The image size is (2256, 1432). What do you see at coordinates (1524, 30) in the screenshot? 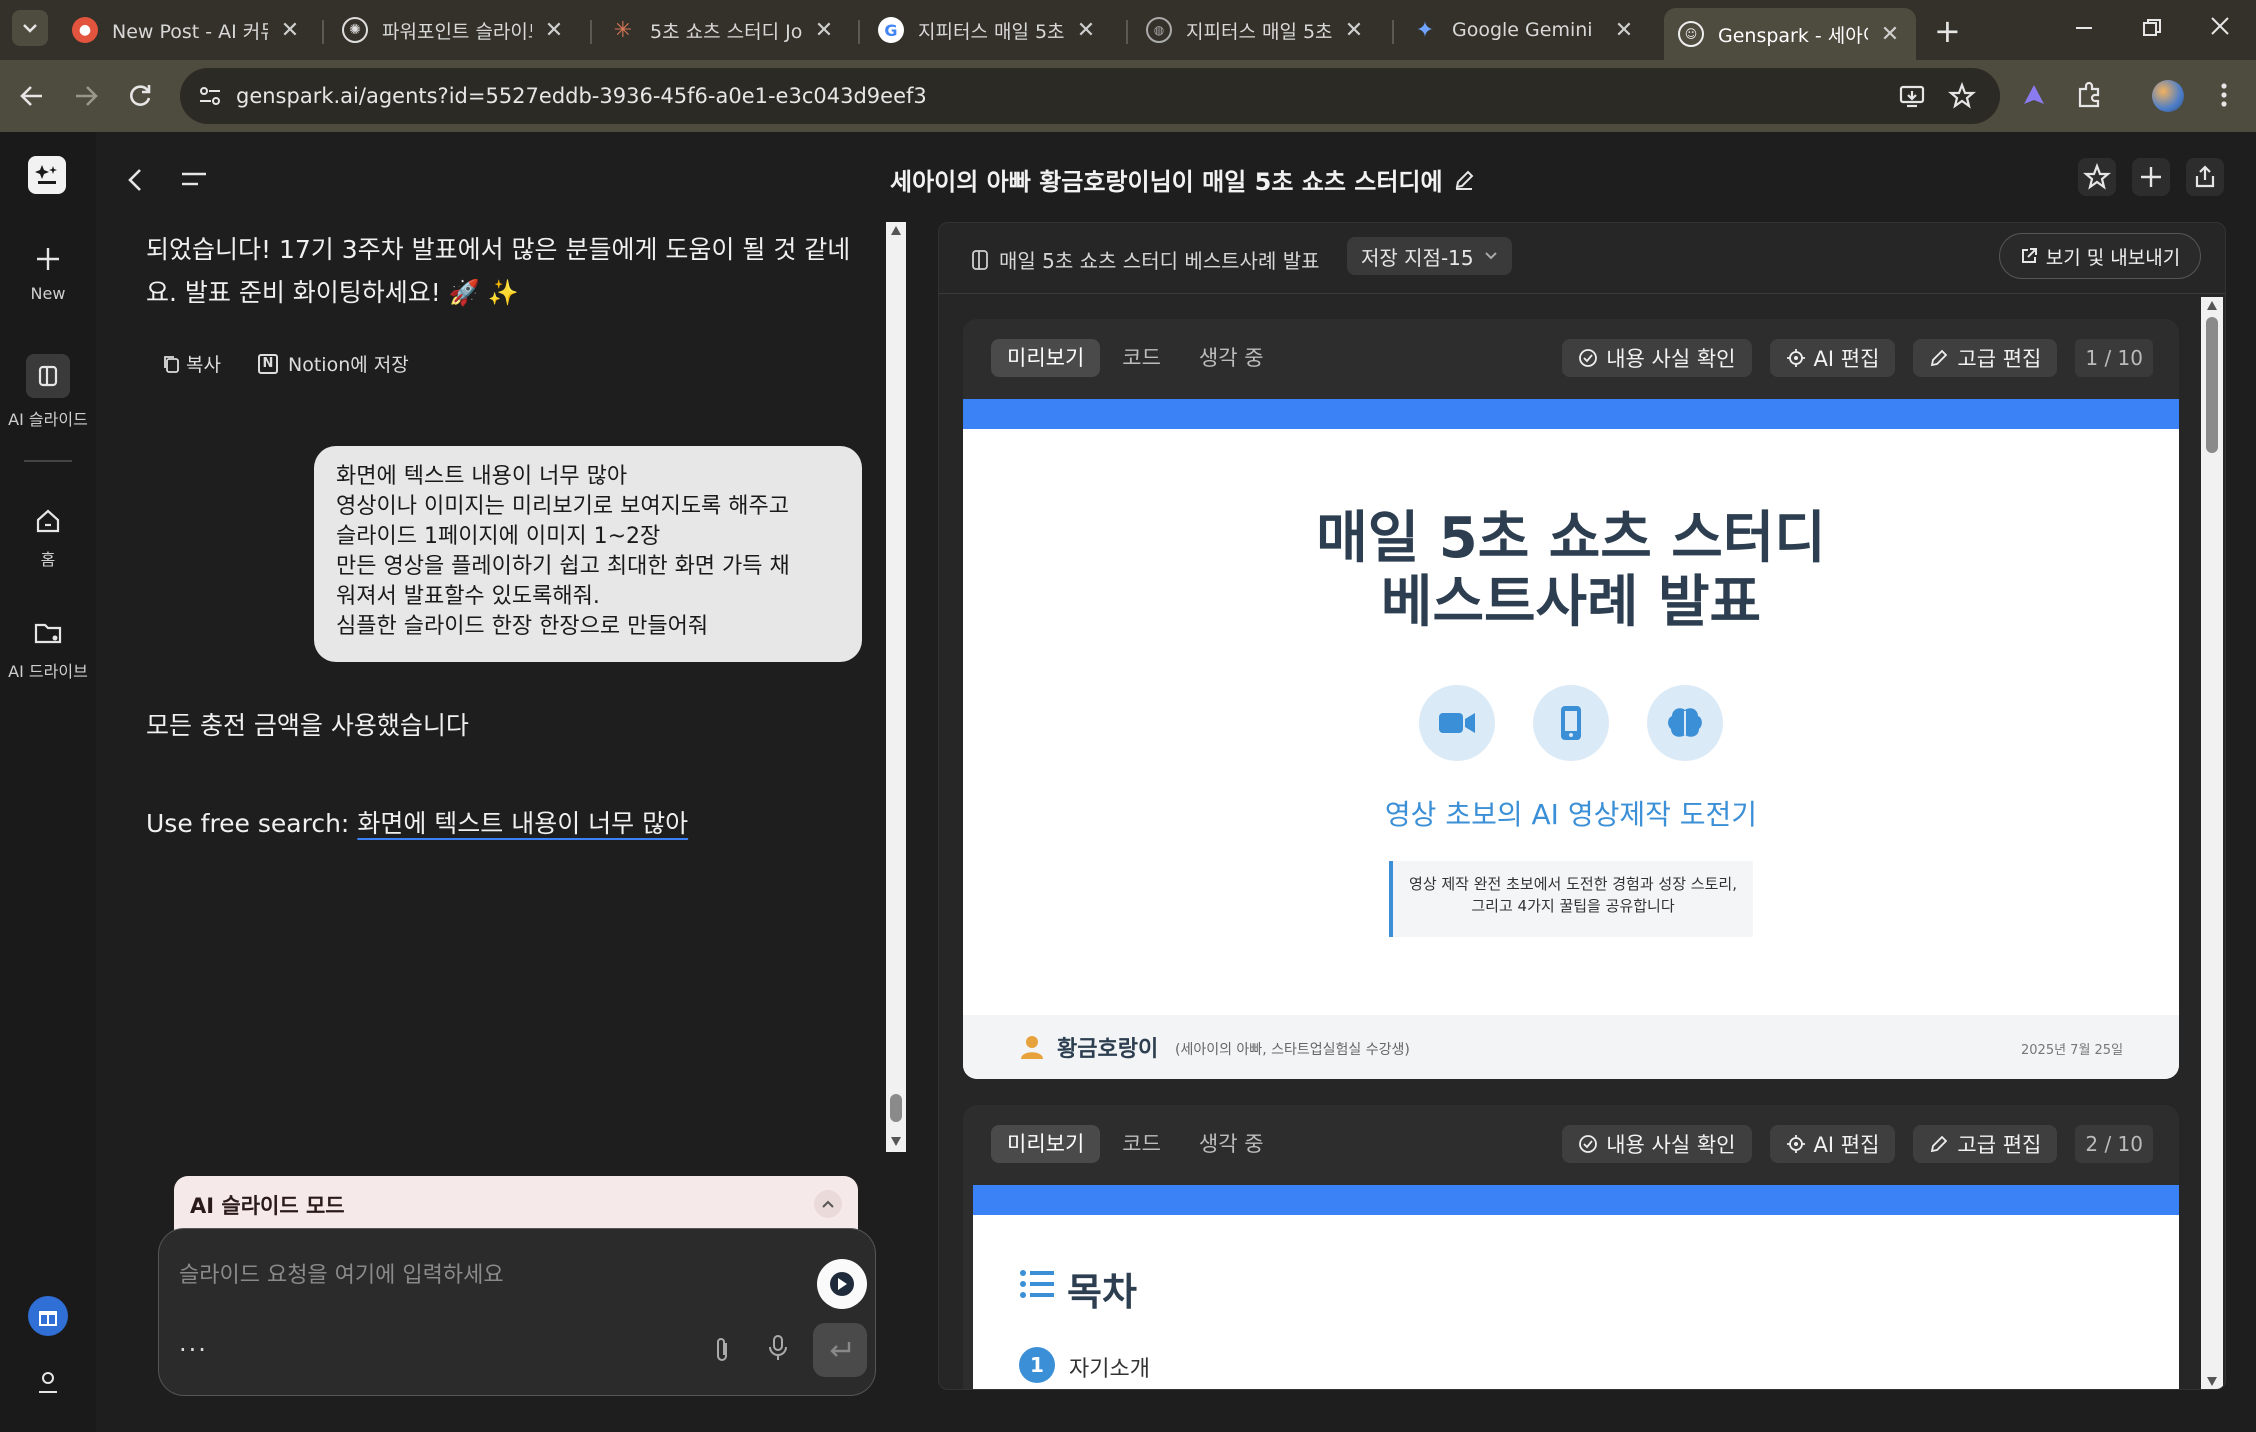
I see `browser-tab: ✦ Google Gemini ✕` at bounding box center [1524, 30].